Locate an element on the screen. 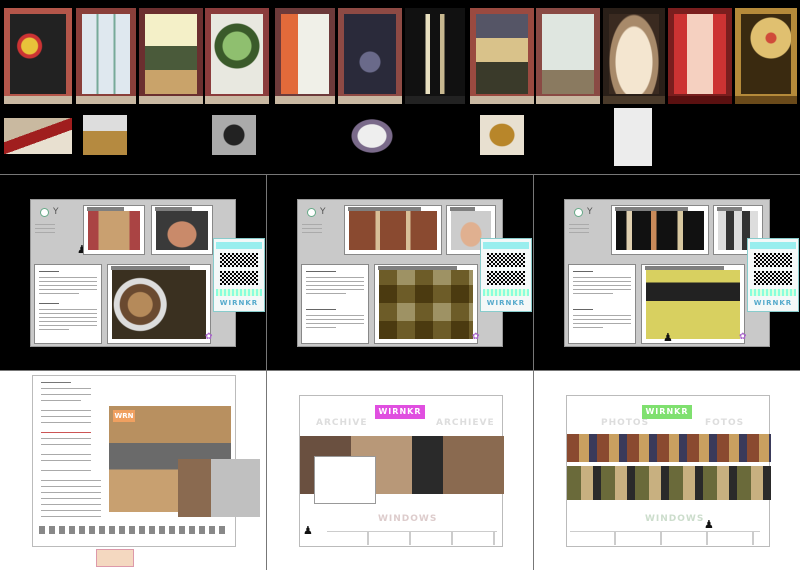 Image resolution: width=800 pixels, height=570 pixels. middle-panel-1: Y ♟ ✿ WIRNKR is located at coordinates (133, 272).